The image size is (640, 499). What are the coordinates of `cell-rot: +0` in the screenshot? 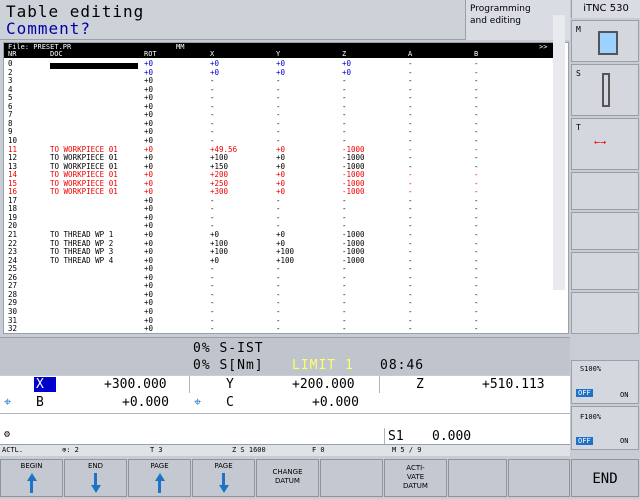 It's located at (149, 329).